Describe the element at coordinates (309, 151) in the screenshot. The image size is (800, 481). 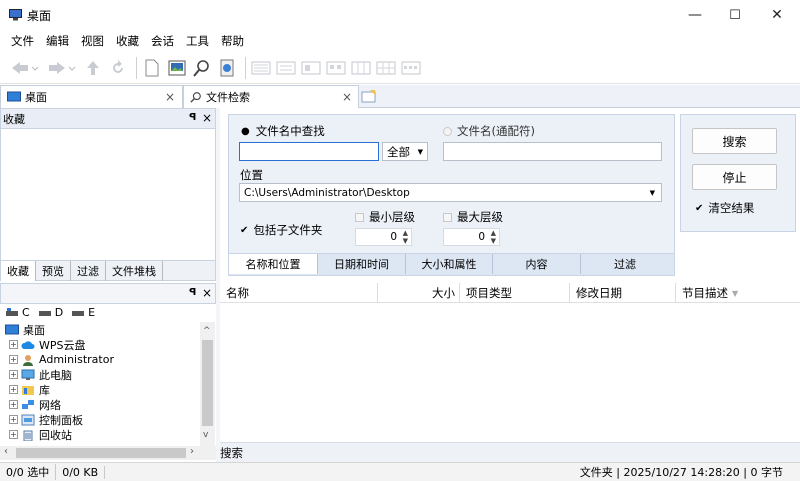
I see `filename-input` at that location.